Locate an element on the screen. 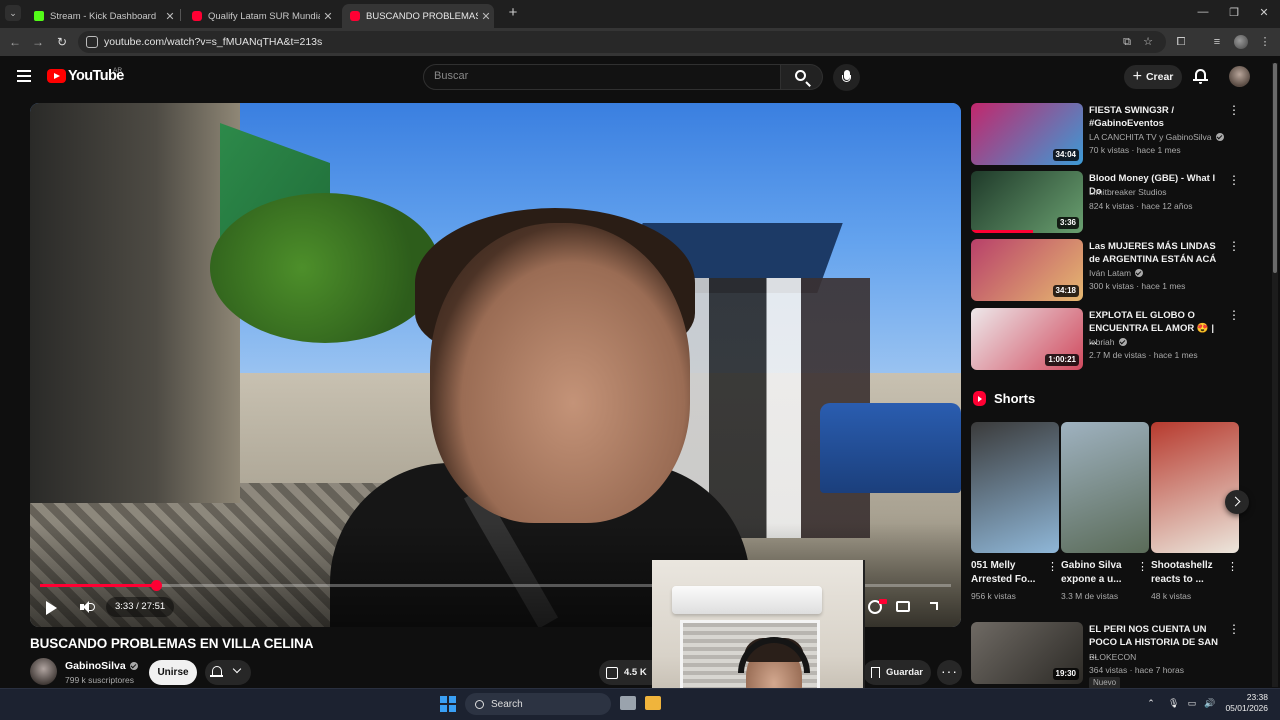  back-icon: ← is located at coordinates (15, 42).